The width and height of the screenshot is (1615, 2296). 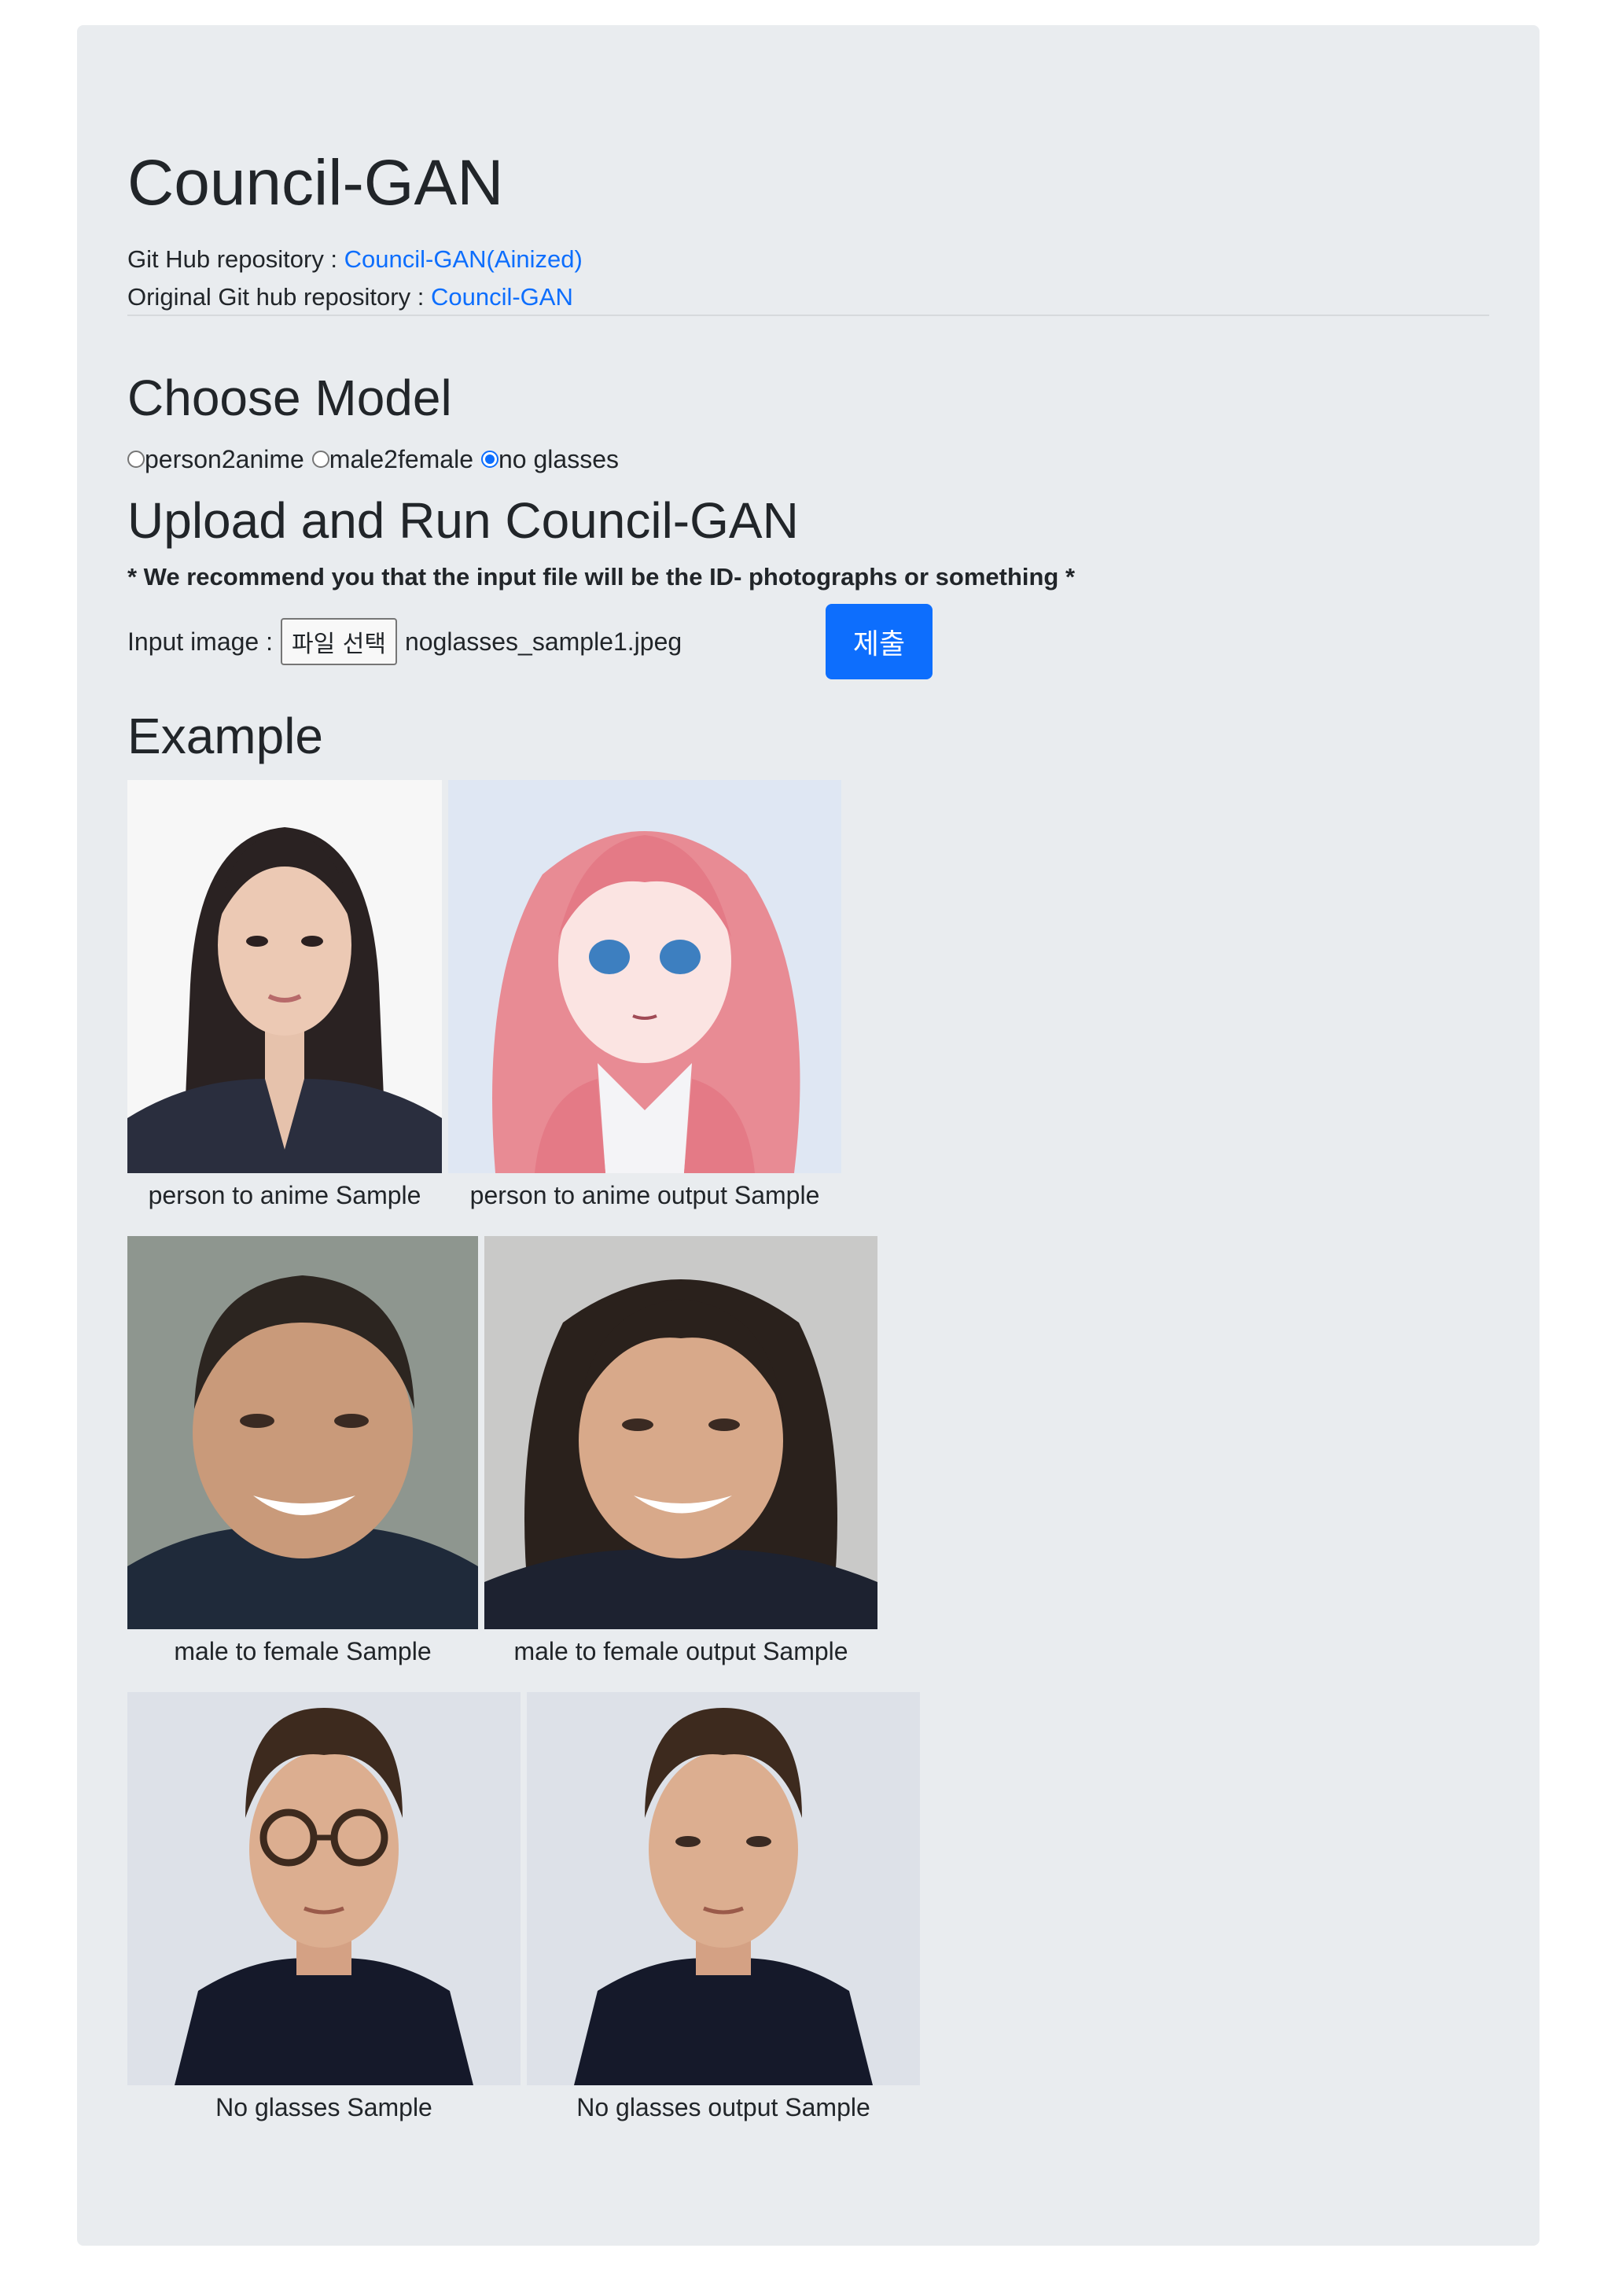 What do you see at coordinates (401, 459) in the screenshot?
I see `radio-male2female-label: male2female` at bounding box center [401, 459].